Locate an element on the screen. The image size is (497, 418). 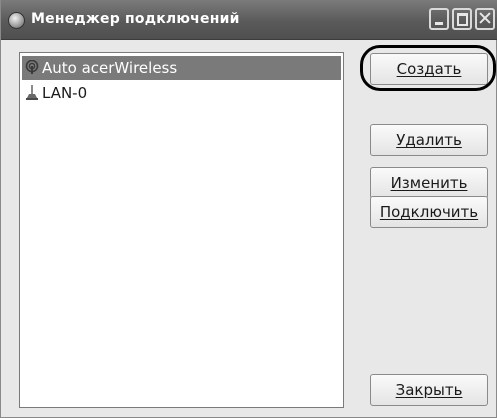
lan-icon is located at coordinates (32, 92).